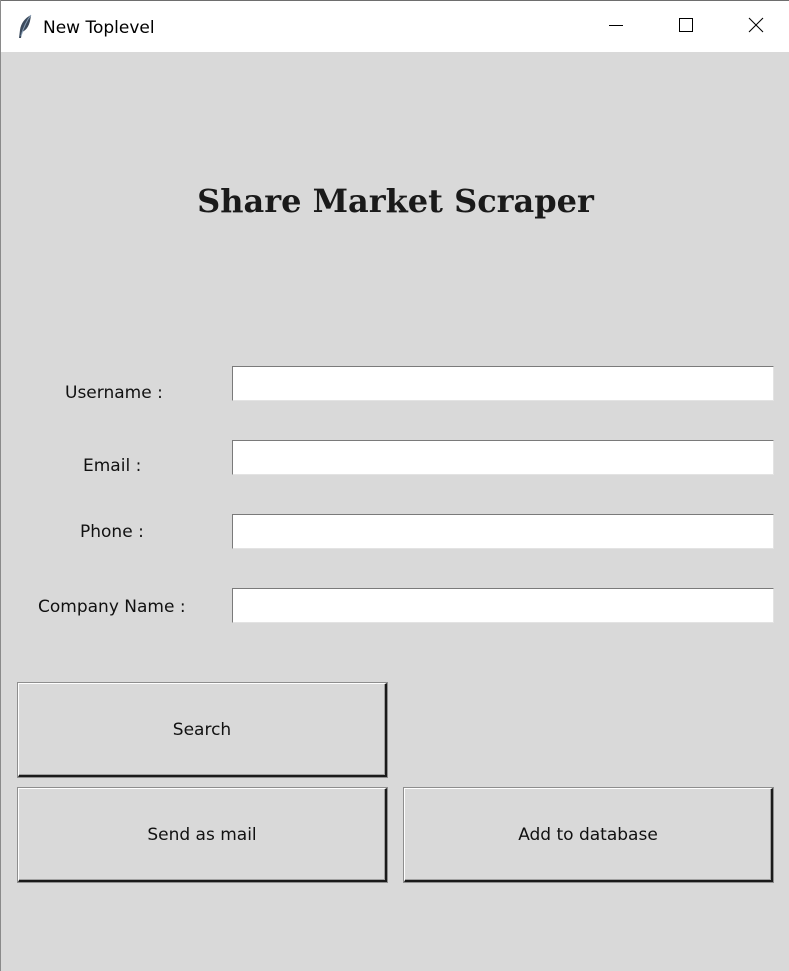 The image size is (789, 971). I want to click on search-button: Search, so click(202, 730).